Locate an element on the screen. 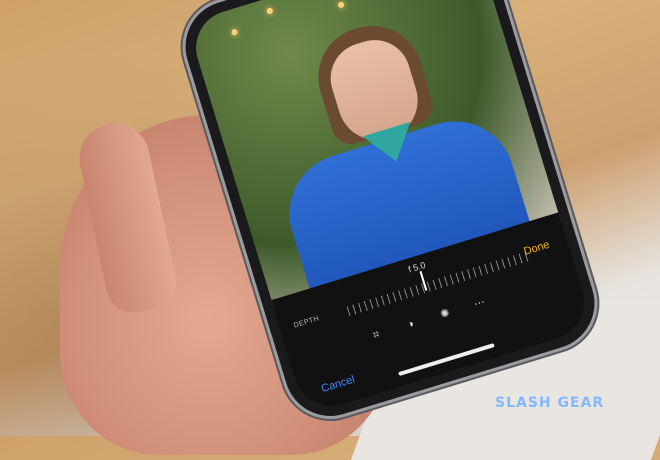 The height and width of the screenshot is (460, 660). slashgear-watermark: SLASH GEAR is located at coordinates (550, 403).